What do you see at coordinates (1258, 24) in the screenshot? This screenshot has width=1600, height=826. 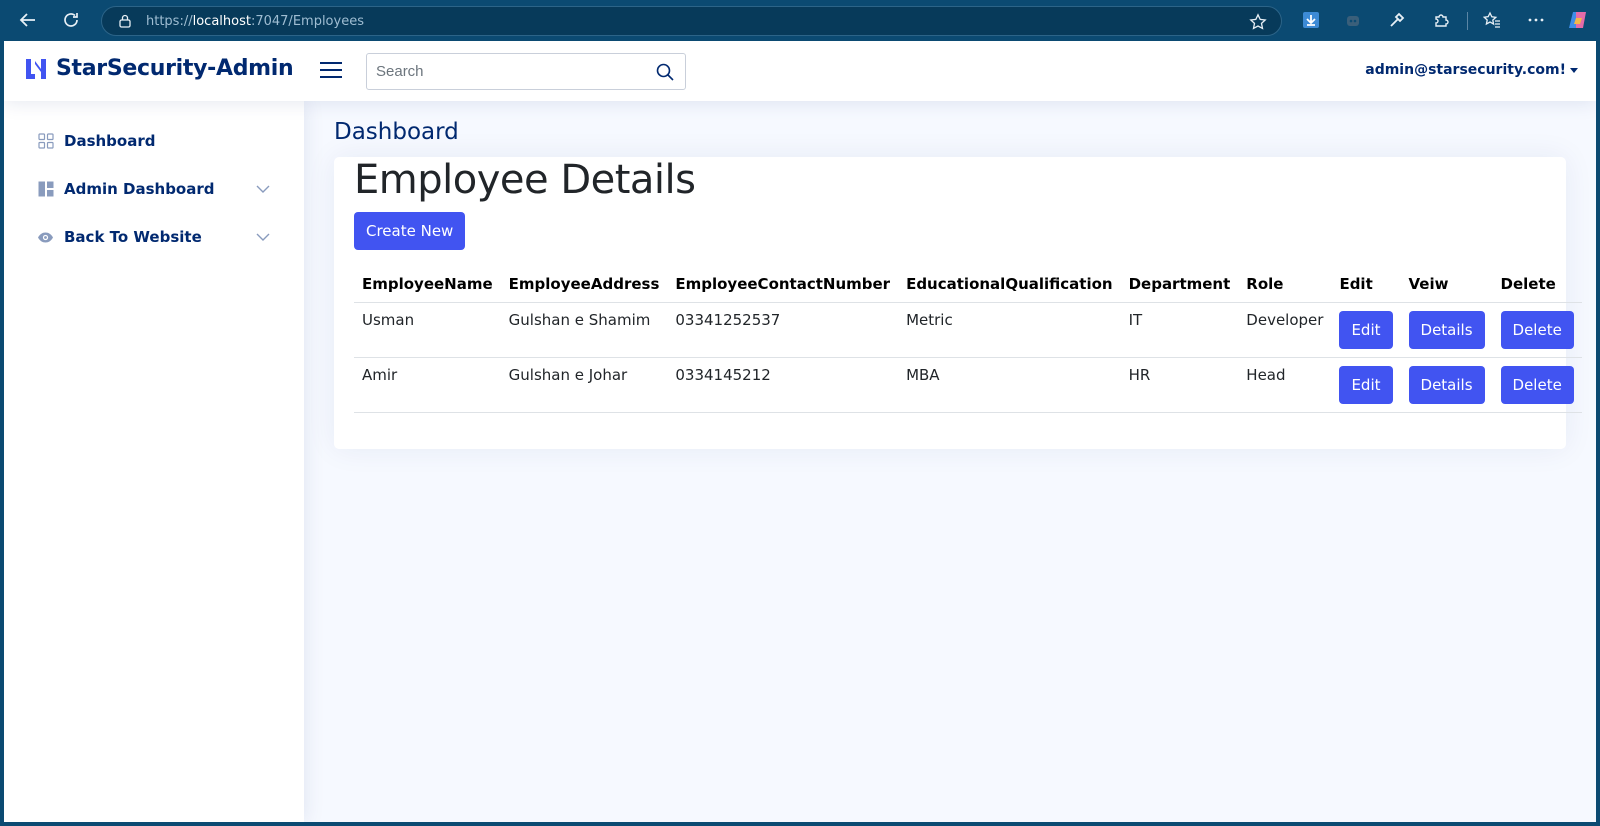 I see `favorite-star-icon` at bounding box center [1258, 24].